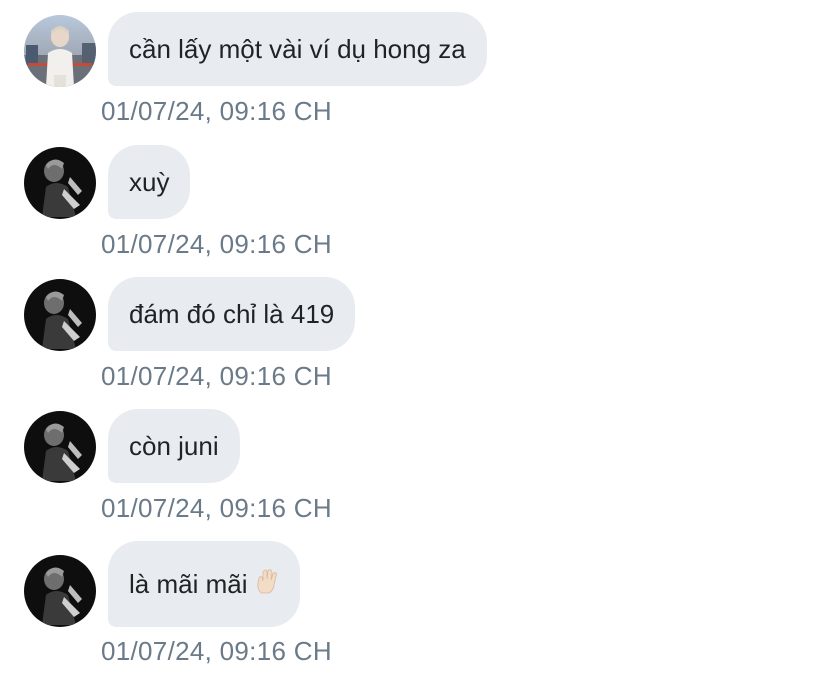  I want to click on message-bubble: còn juni, so click(174, 446).